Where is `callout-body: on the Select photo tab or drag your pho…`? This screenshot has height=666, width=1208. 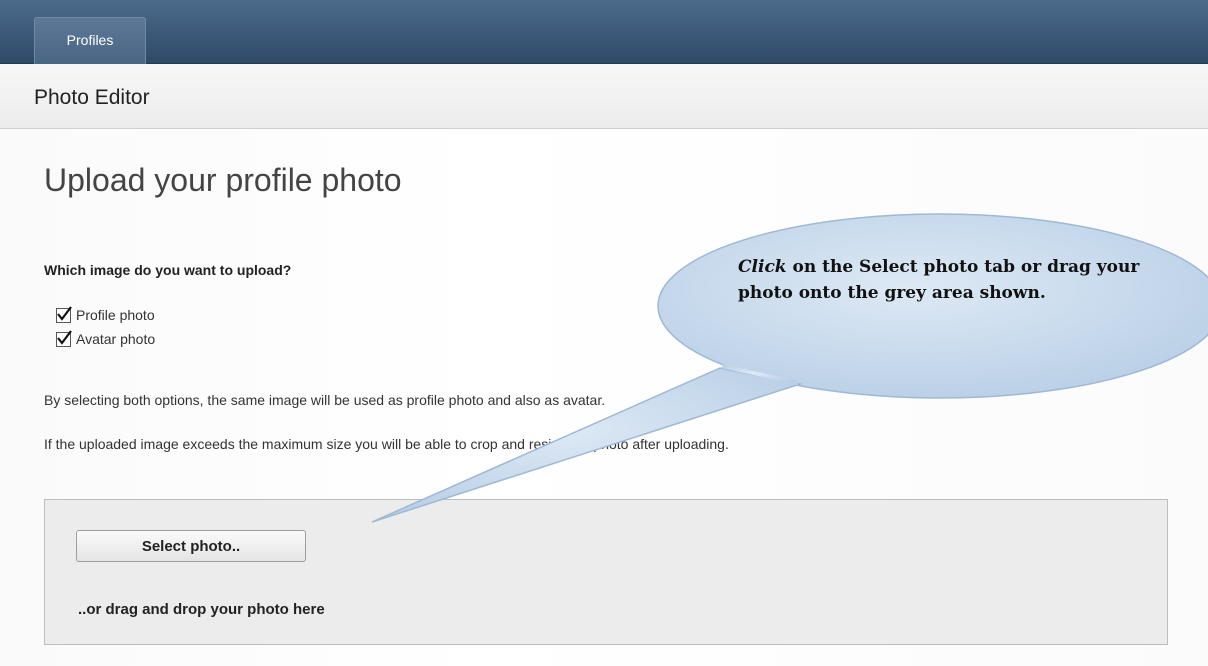
callout-body: on the Select photo tab or drag your pho… is located at coordinates (939, 280).